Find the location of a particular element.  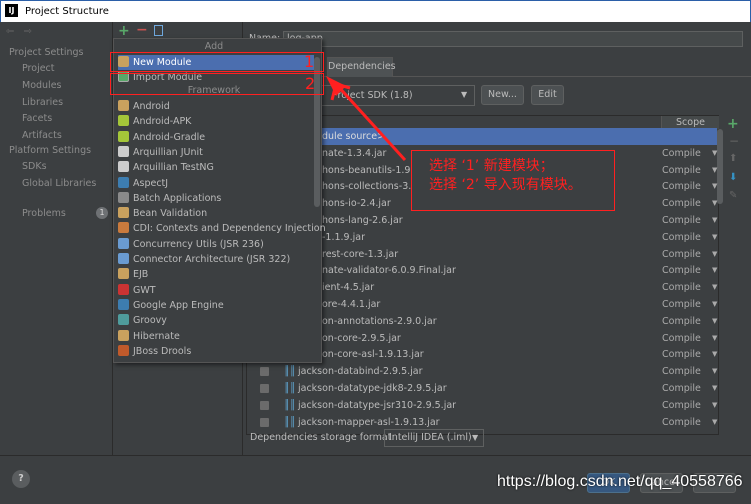

annotation-arrow-icon is located at coordinates (366, 119).